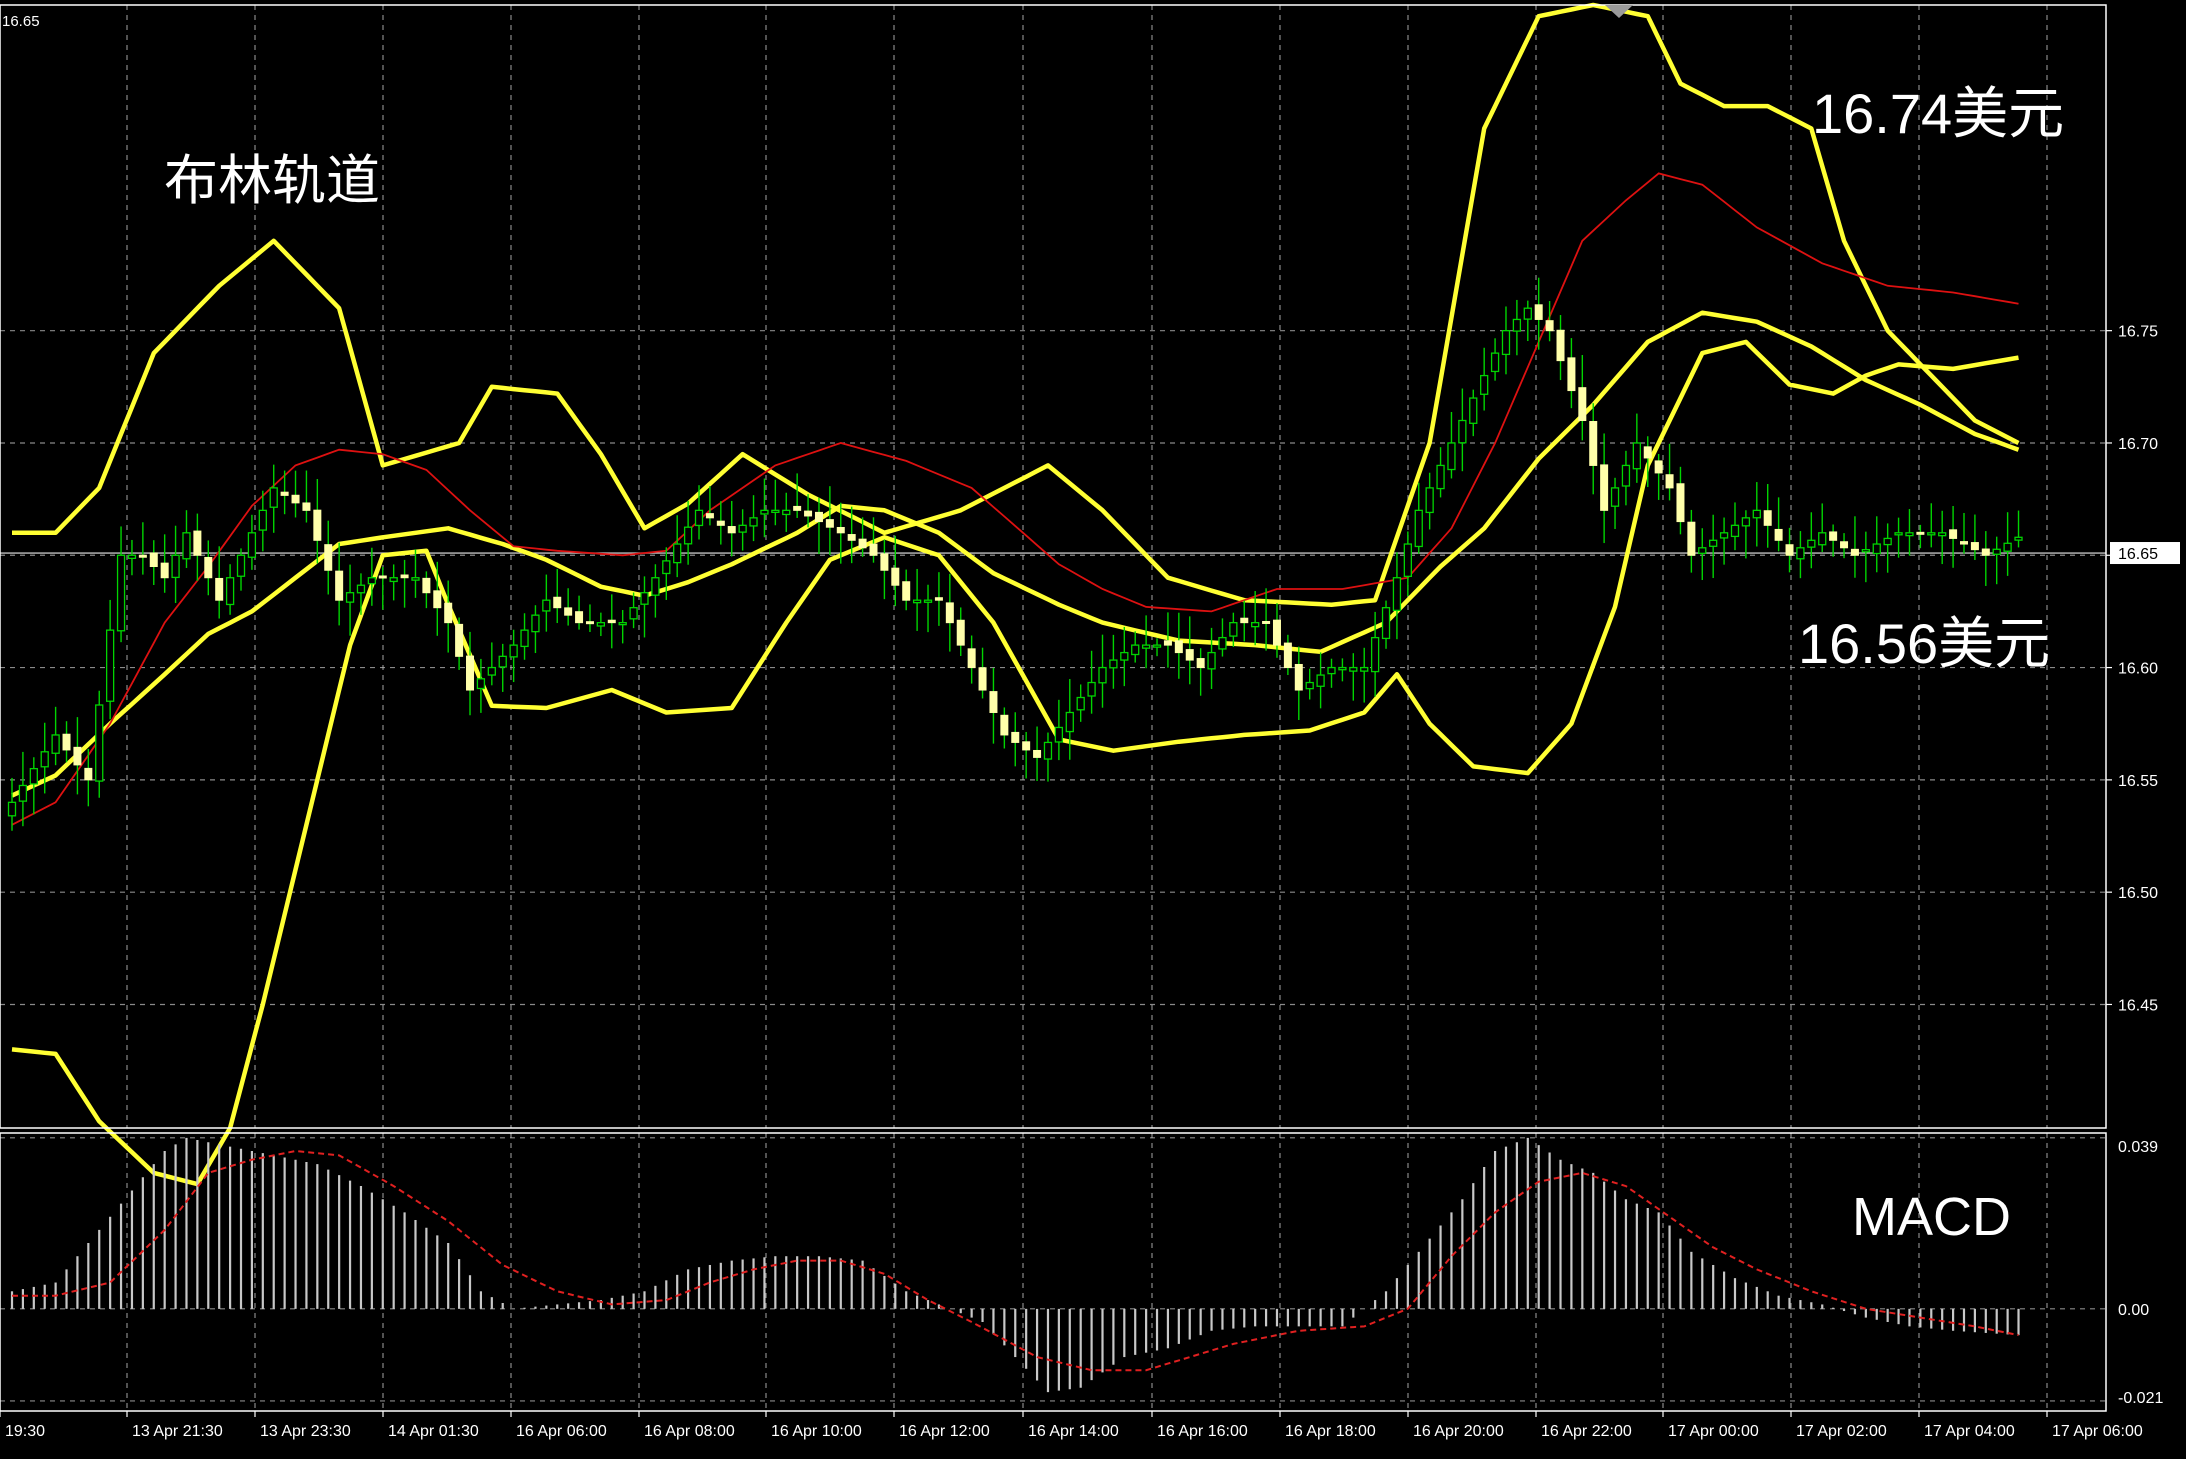 This screenshot has height=1459, width=2186. What do you see at coordinates (1713, 1431) in the screenshot?
I see `time-axis-tick: 17 Apr 00:00` at bounding box center [1713, 1431].